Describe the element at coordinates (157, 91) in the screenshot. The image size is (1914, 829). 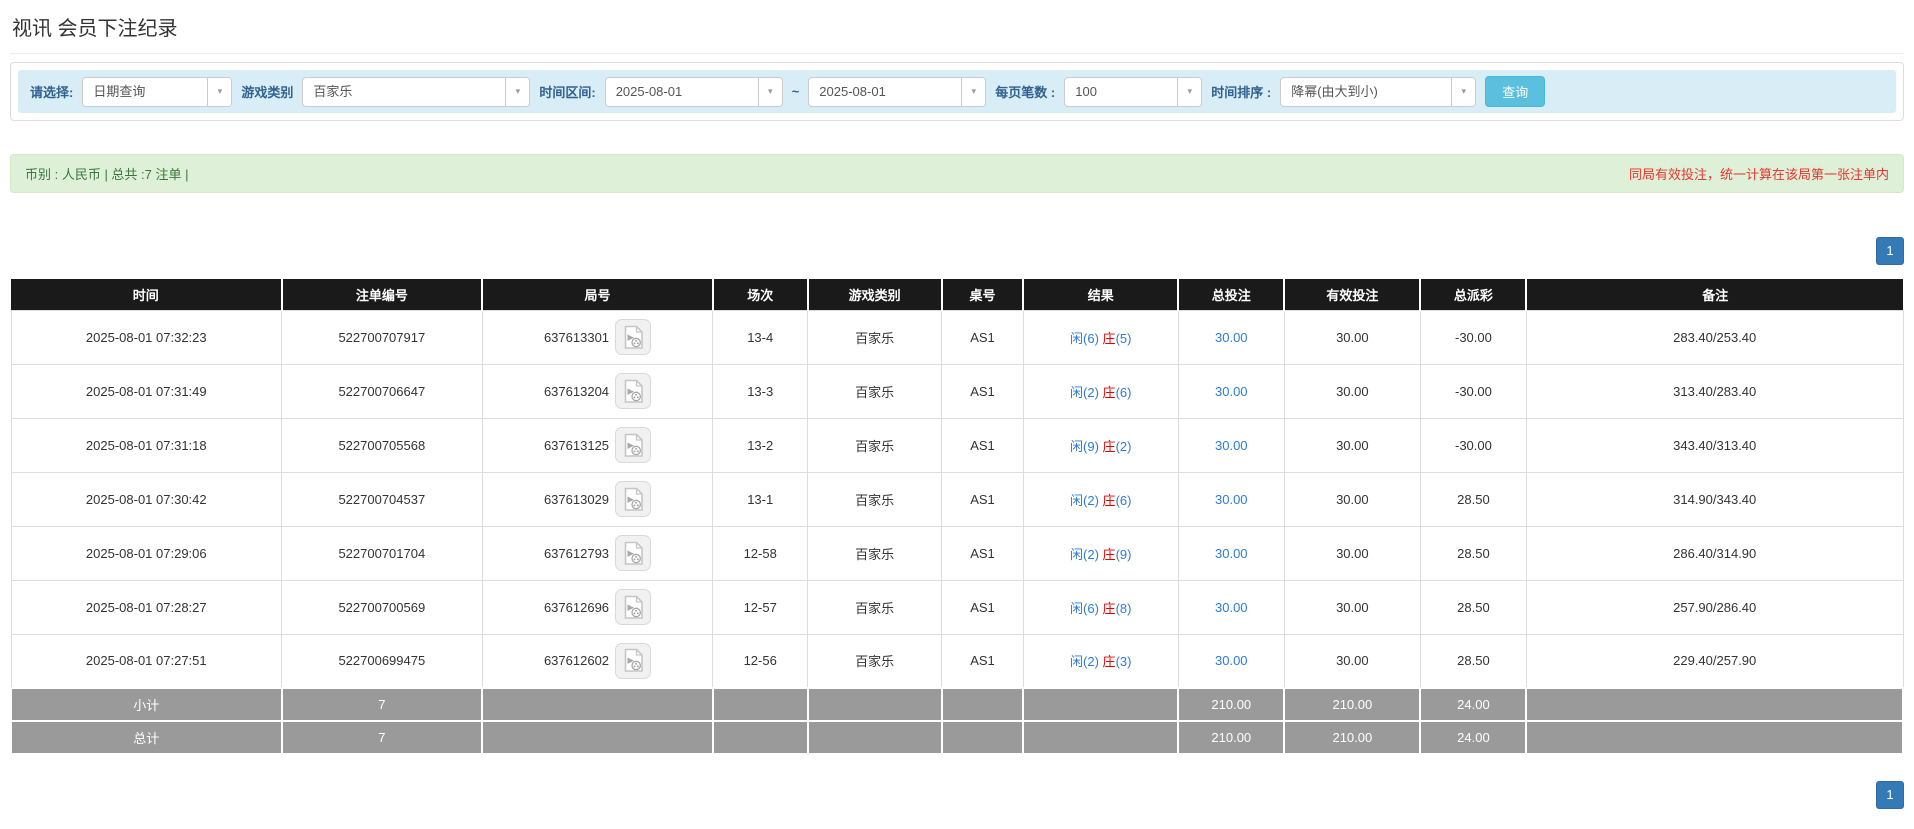
I see `query-type-select: 日期查询 ▾` at that location.